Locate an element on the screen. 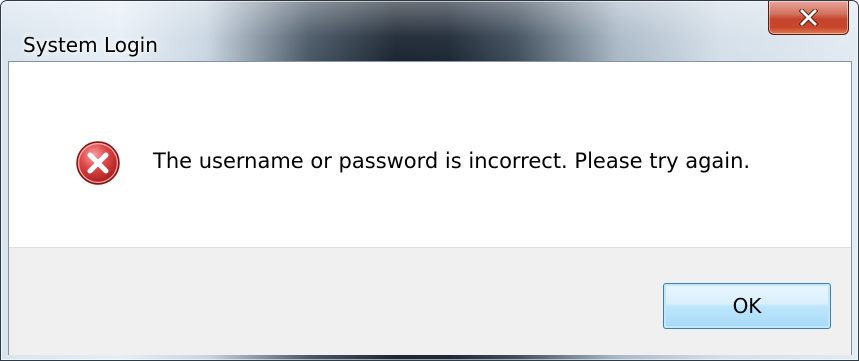 The width and height of the screenshot is (859, 361). close-x-icon is located at coordinates (808, 17).